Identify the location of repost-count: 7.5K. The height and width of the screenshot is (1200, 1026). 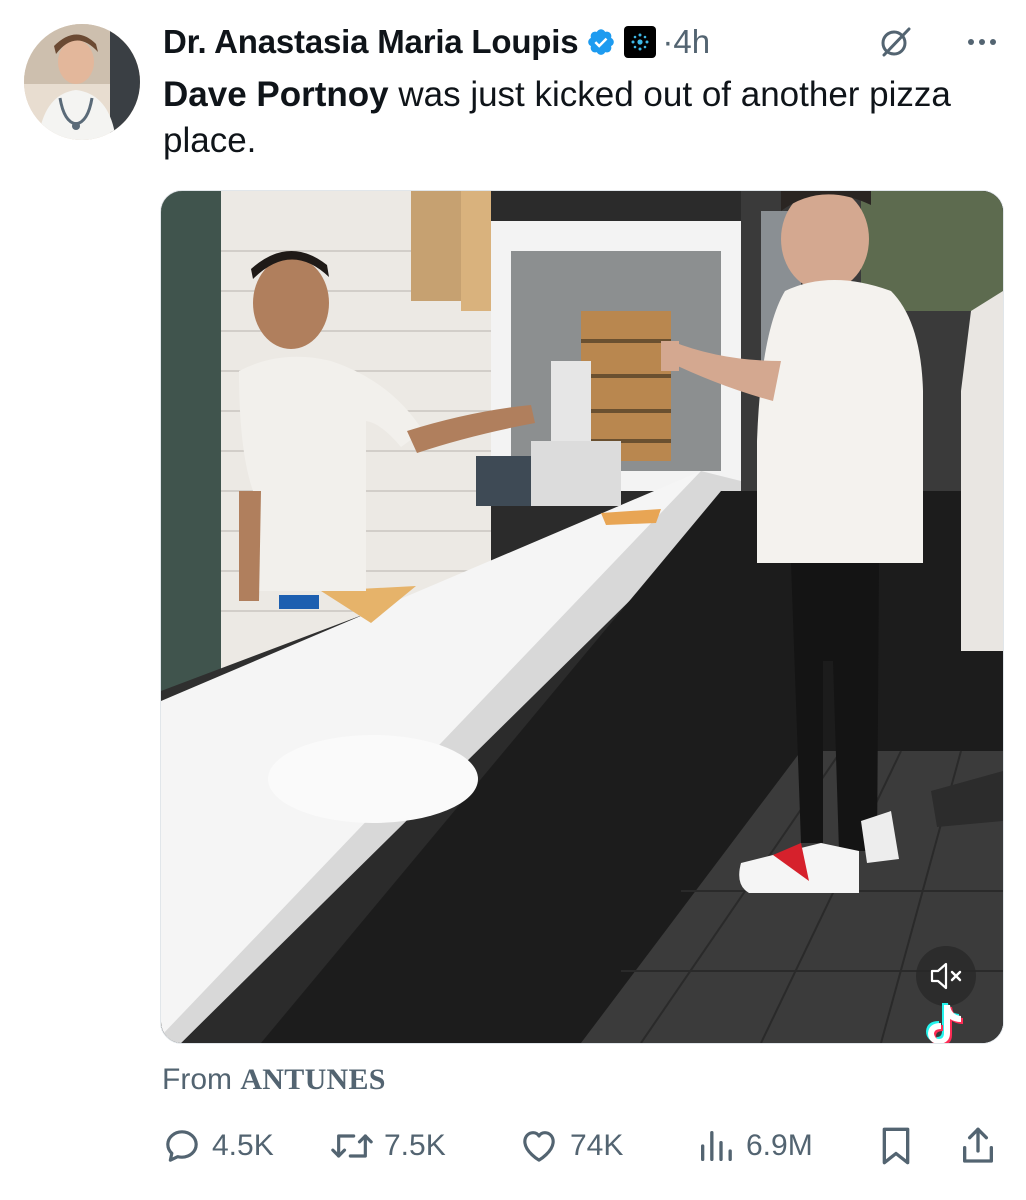
(415, 1145).